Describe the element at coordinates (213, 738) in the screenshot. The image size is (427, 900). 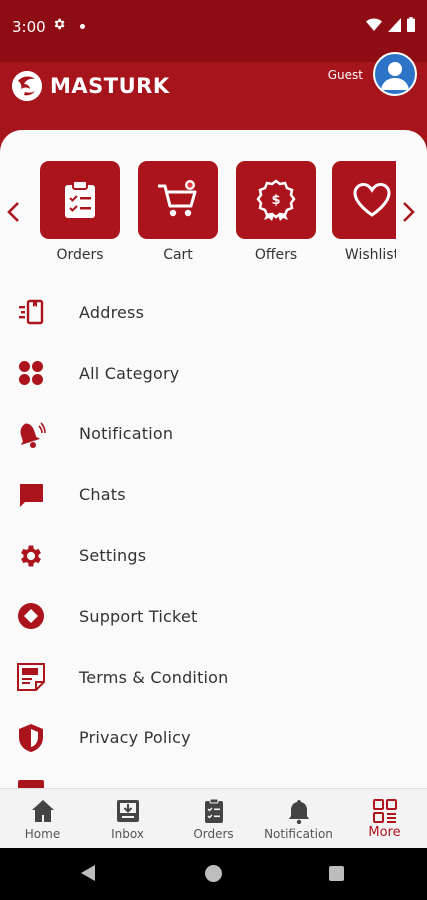
I see `menu-item-privacy-policy: Privacy Policy` at that location.